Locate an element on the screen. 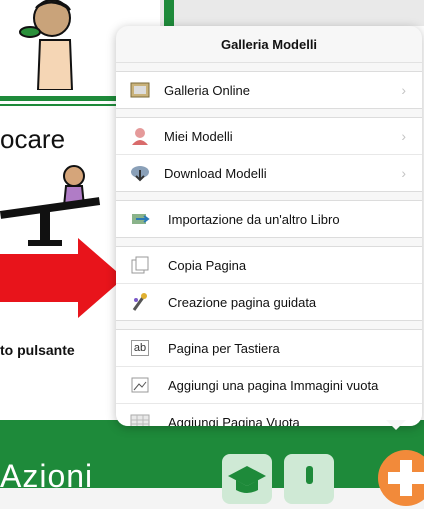 The width and height of the screenshot is (424, 509). menu-item-miei-modelli: Miei Modelli › is located at coordinates (269, 136).